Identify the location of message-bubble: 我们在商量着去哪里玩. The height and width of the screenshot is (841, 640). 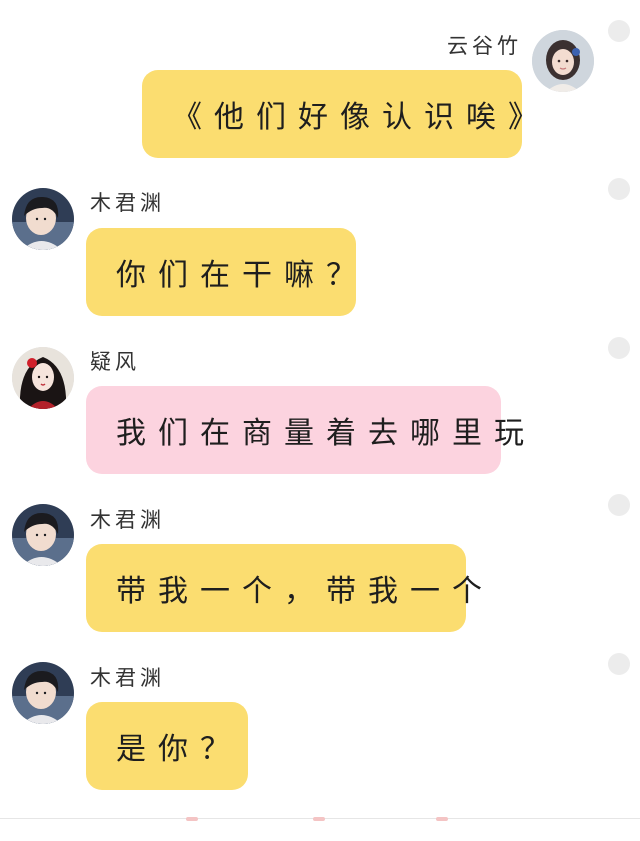
(305, 430).